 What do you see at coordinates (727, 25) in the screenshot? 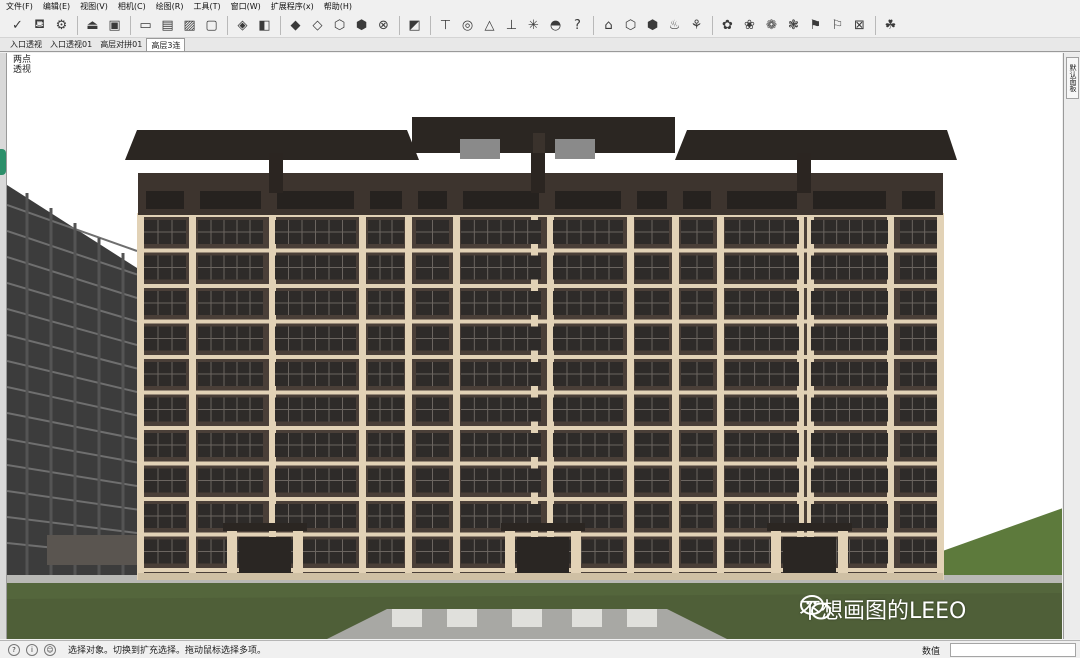
I see `shadow-icon: ✿` at bounding box center [727, 25].